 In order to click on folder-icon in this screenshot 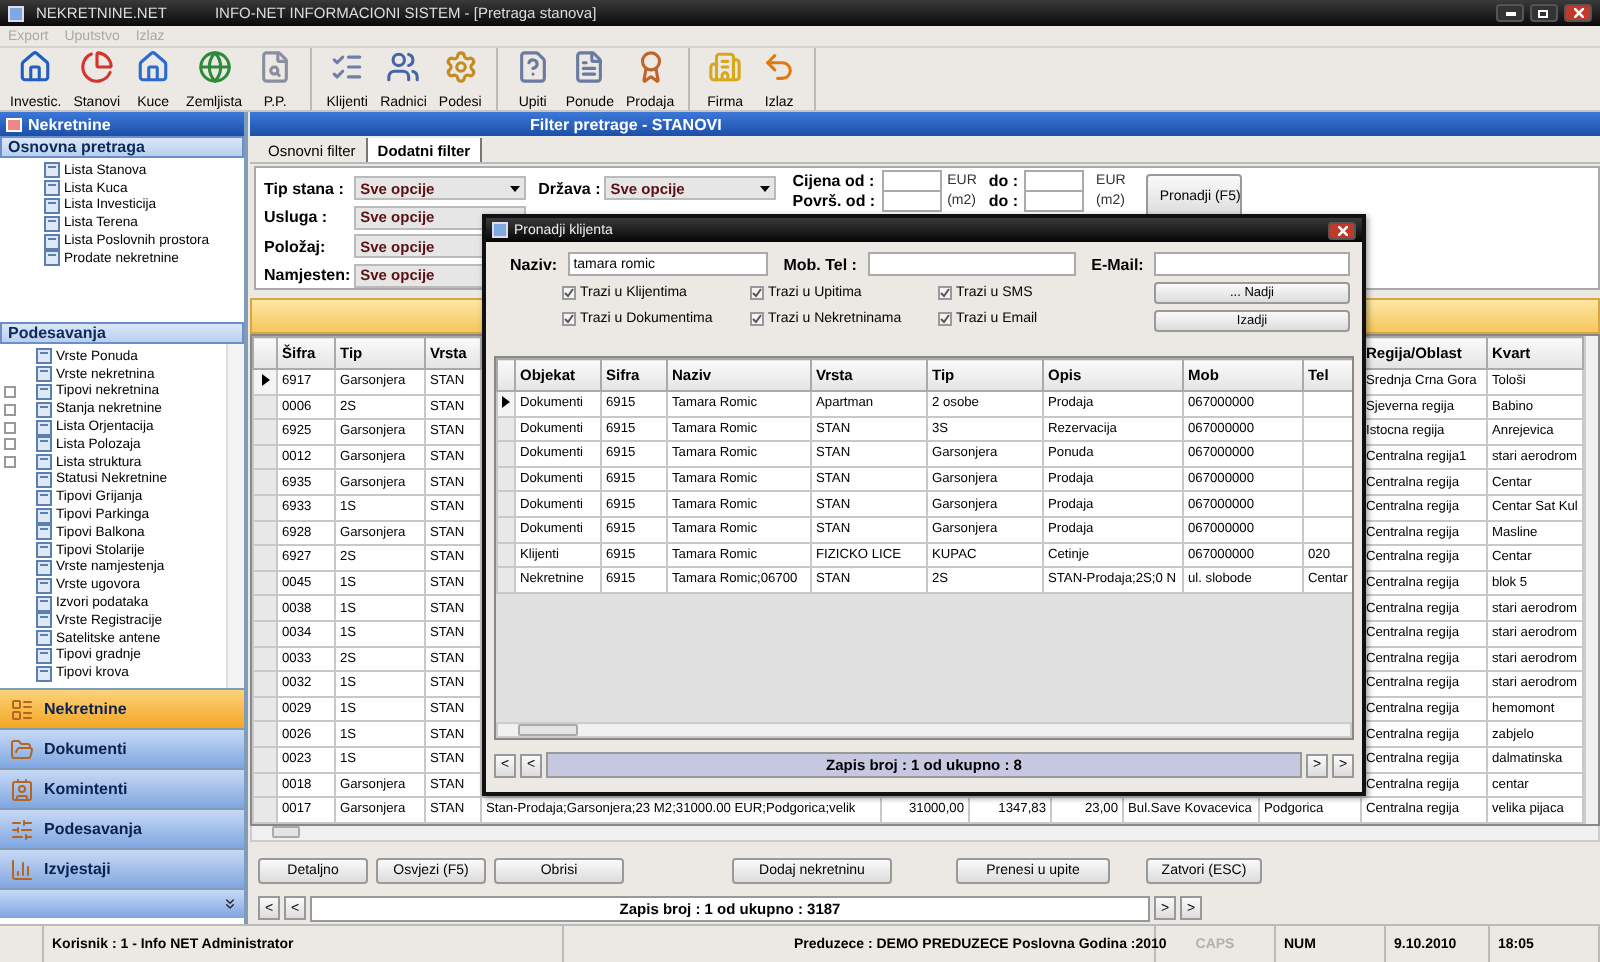, I will do `click(22, 749)`.